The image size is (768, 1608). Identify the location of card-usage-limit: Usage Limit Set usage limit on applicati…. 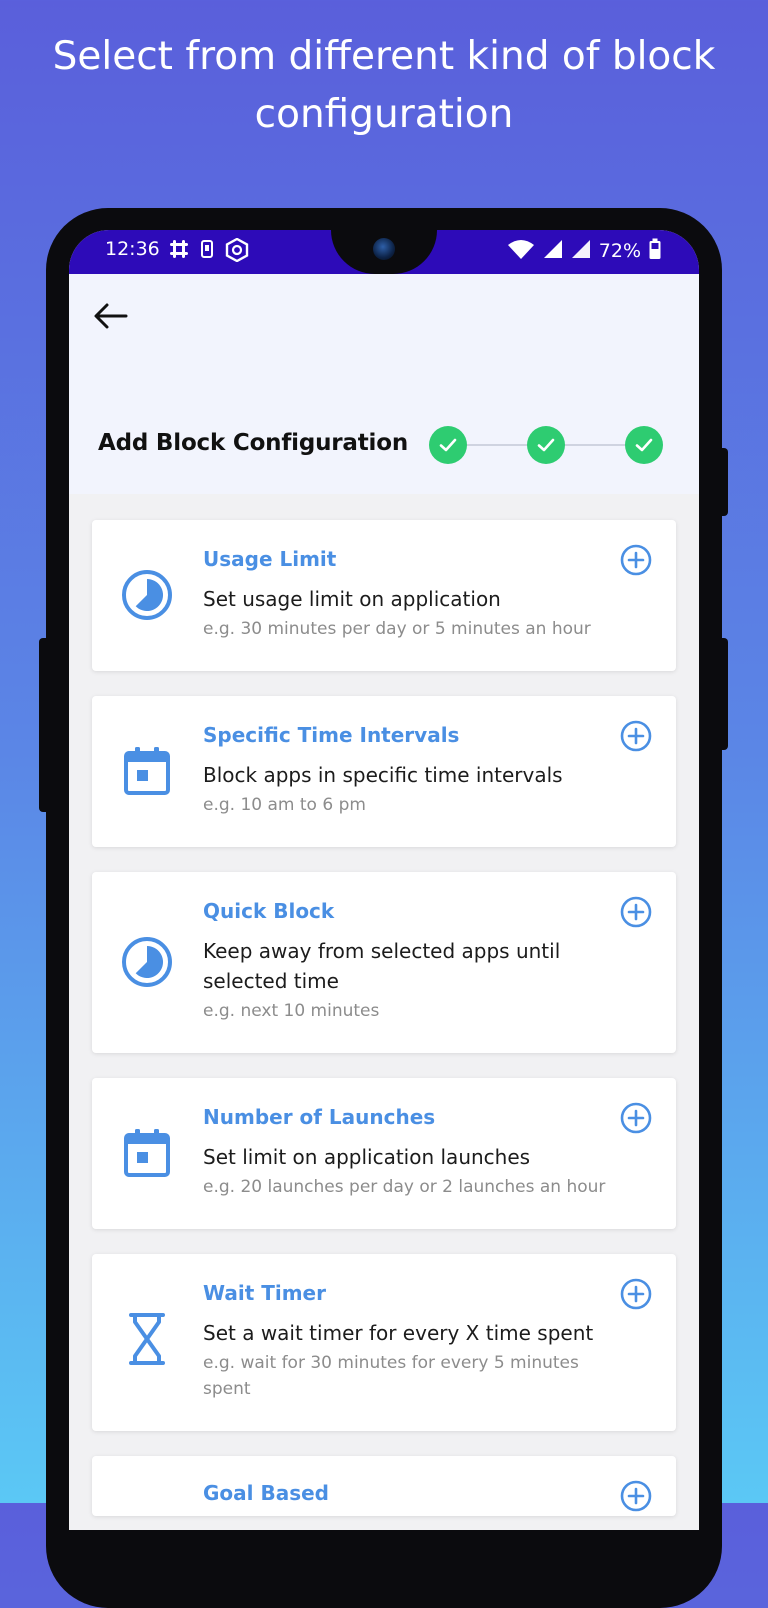
(384, 595).